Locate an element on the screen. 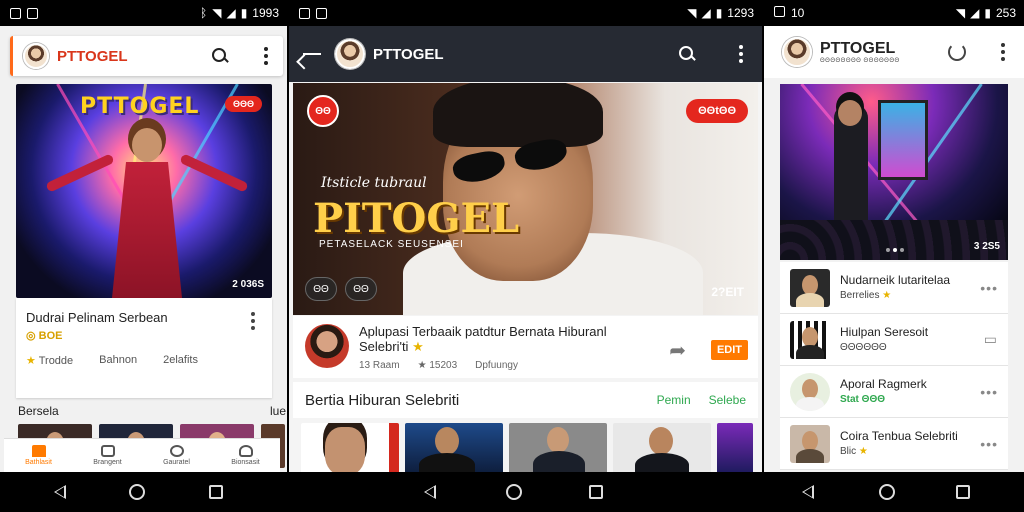 The width and height of the screenshot is (1024, 512). coin-icon: ◎ is located at coordinates (32, 336).